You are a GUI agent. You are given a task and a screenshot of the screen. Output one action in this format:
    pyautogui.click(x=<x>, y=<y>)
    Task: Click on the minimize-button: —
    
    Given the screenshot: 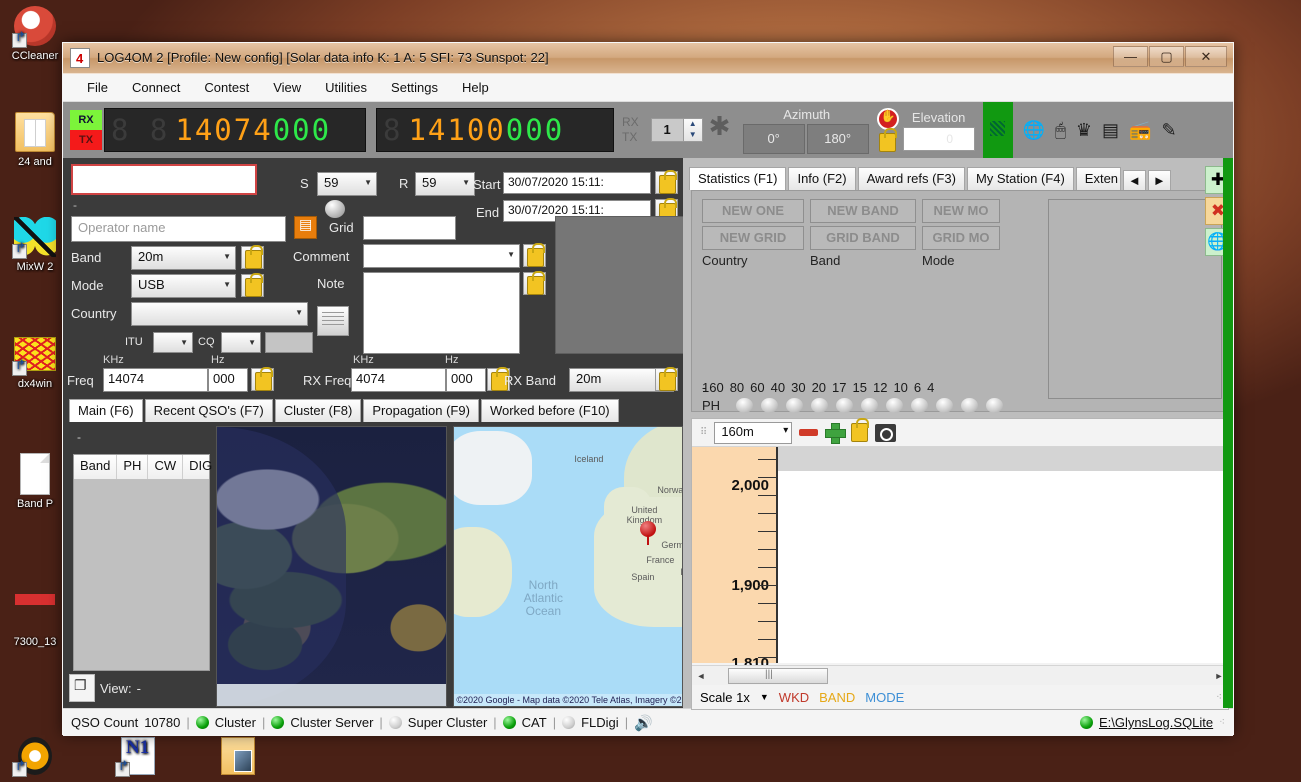 What is the action you would take?
    pyautogui.click(x=1130, y=56)
    